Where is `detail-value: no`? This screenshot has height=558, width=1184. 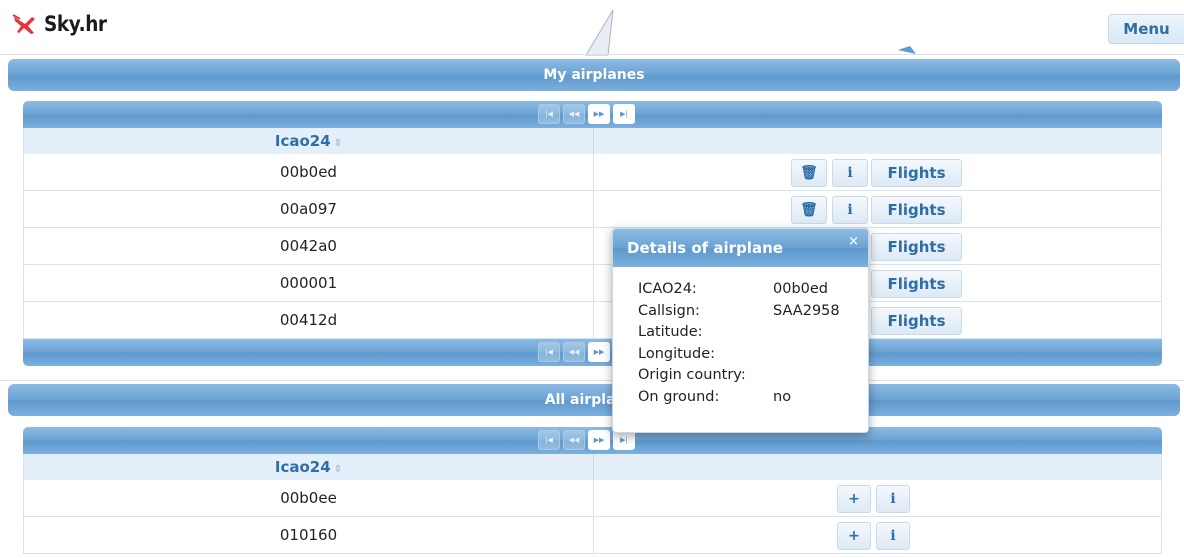
detail-value: no is located at coordinates (782, 396).